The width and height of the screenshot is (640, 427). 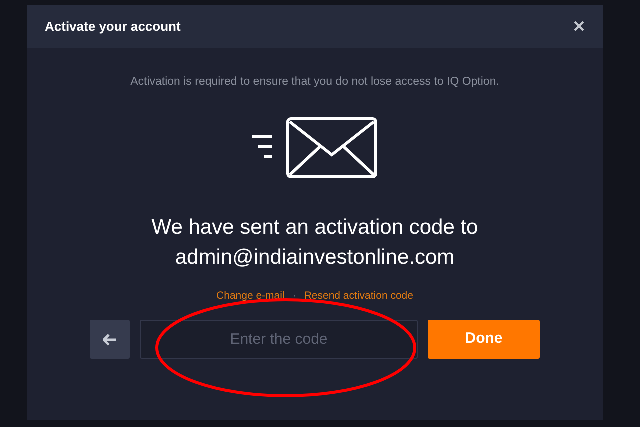 I want to click on done-button: Done, so click(x=484, y=339).